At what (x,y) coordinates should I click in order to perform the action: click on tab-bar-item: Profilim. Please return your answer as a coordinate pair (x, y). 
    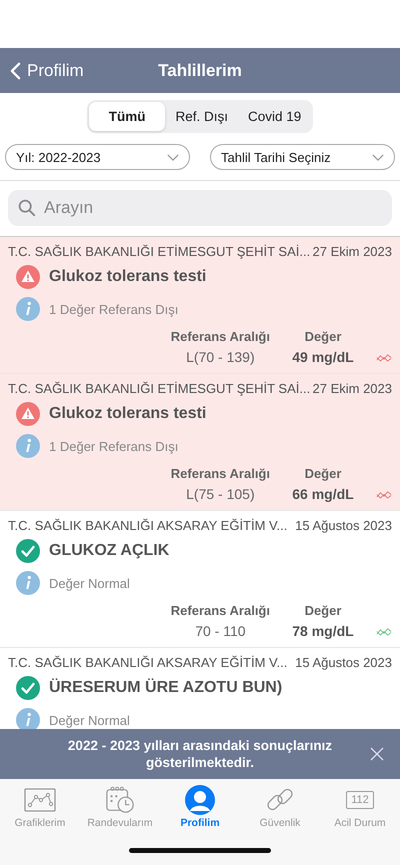
    Looking at the image, I should click on (200, 807).